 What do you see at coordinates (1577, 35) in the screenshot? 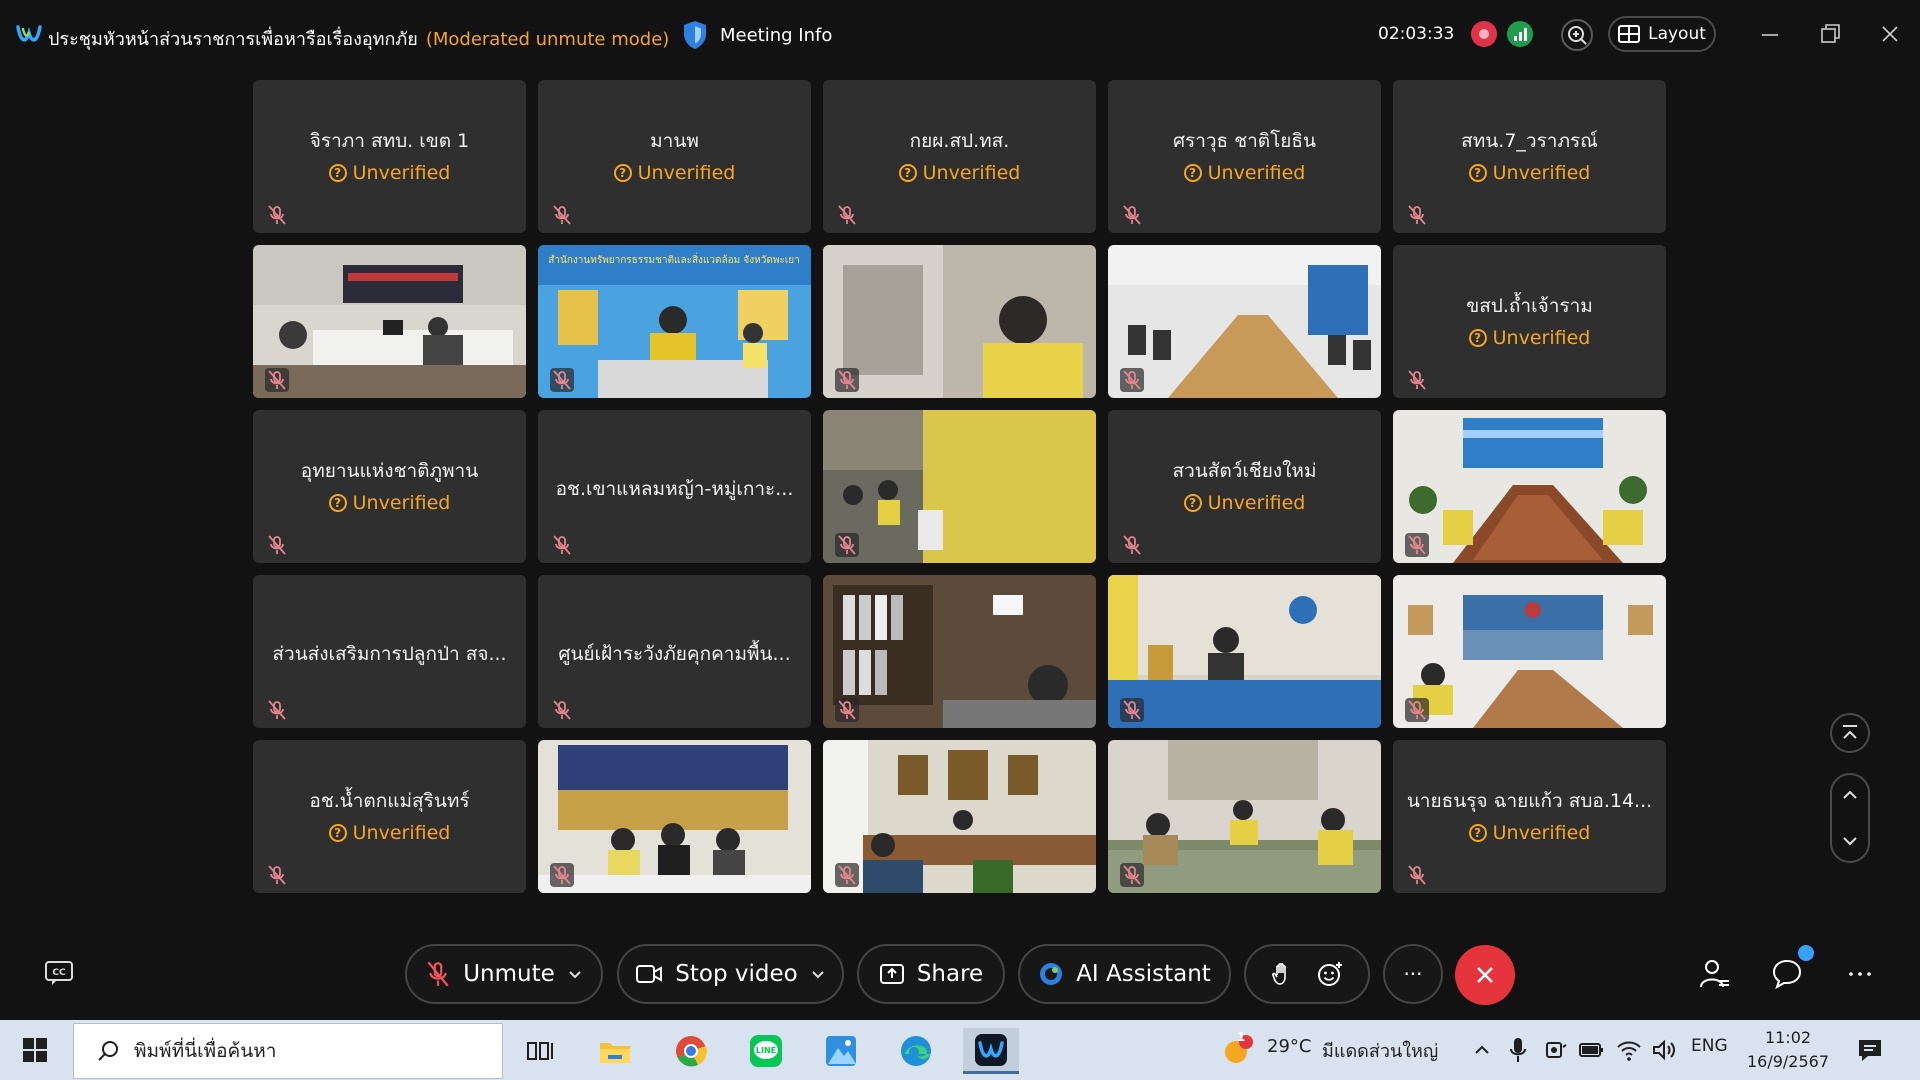
I see `zoom-icon` at bounding box center [1577, 35].